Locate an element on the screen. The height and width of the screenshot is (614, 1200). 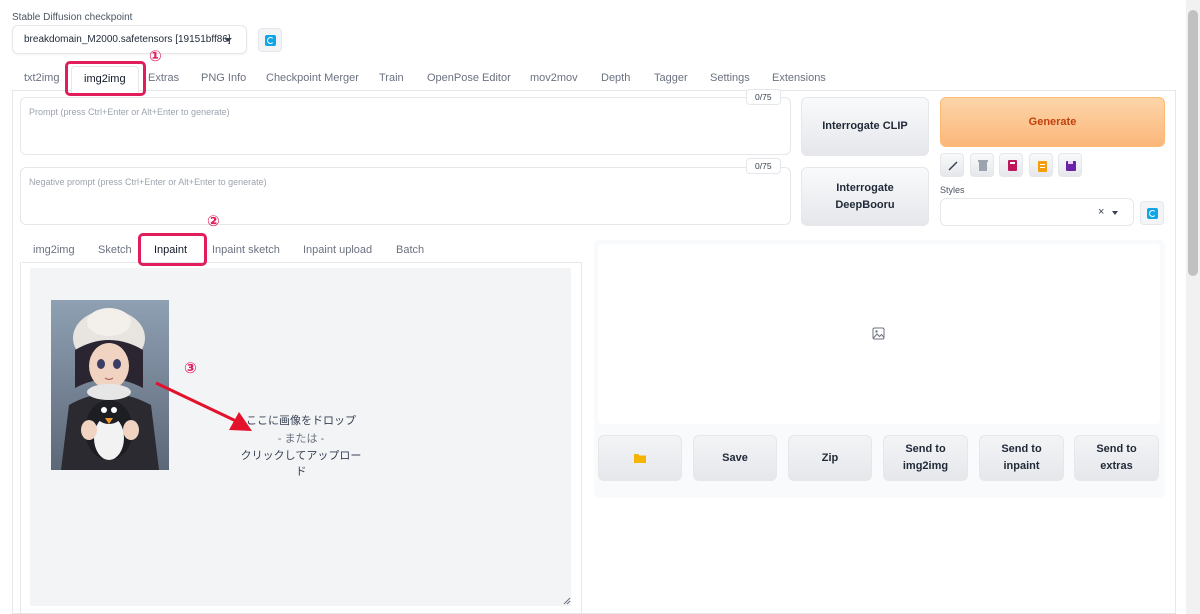
tab-png-info: PNG Info is located at coordinates (223, 78).